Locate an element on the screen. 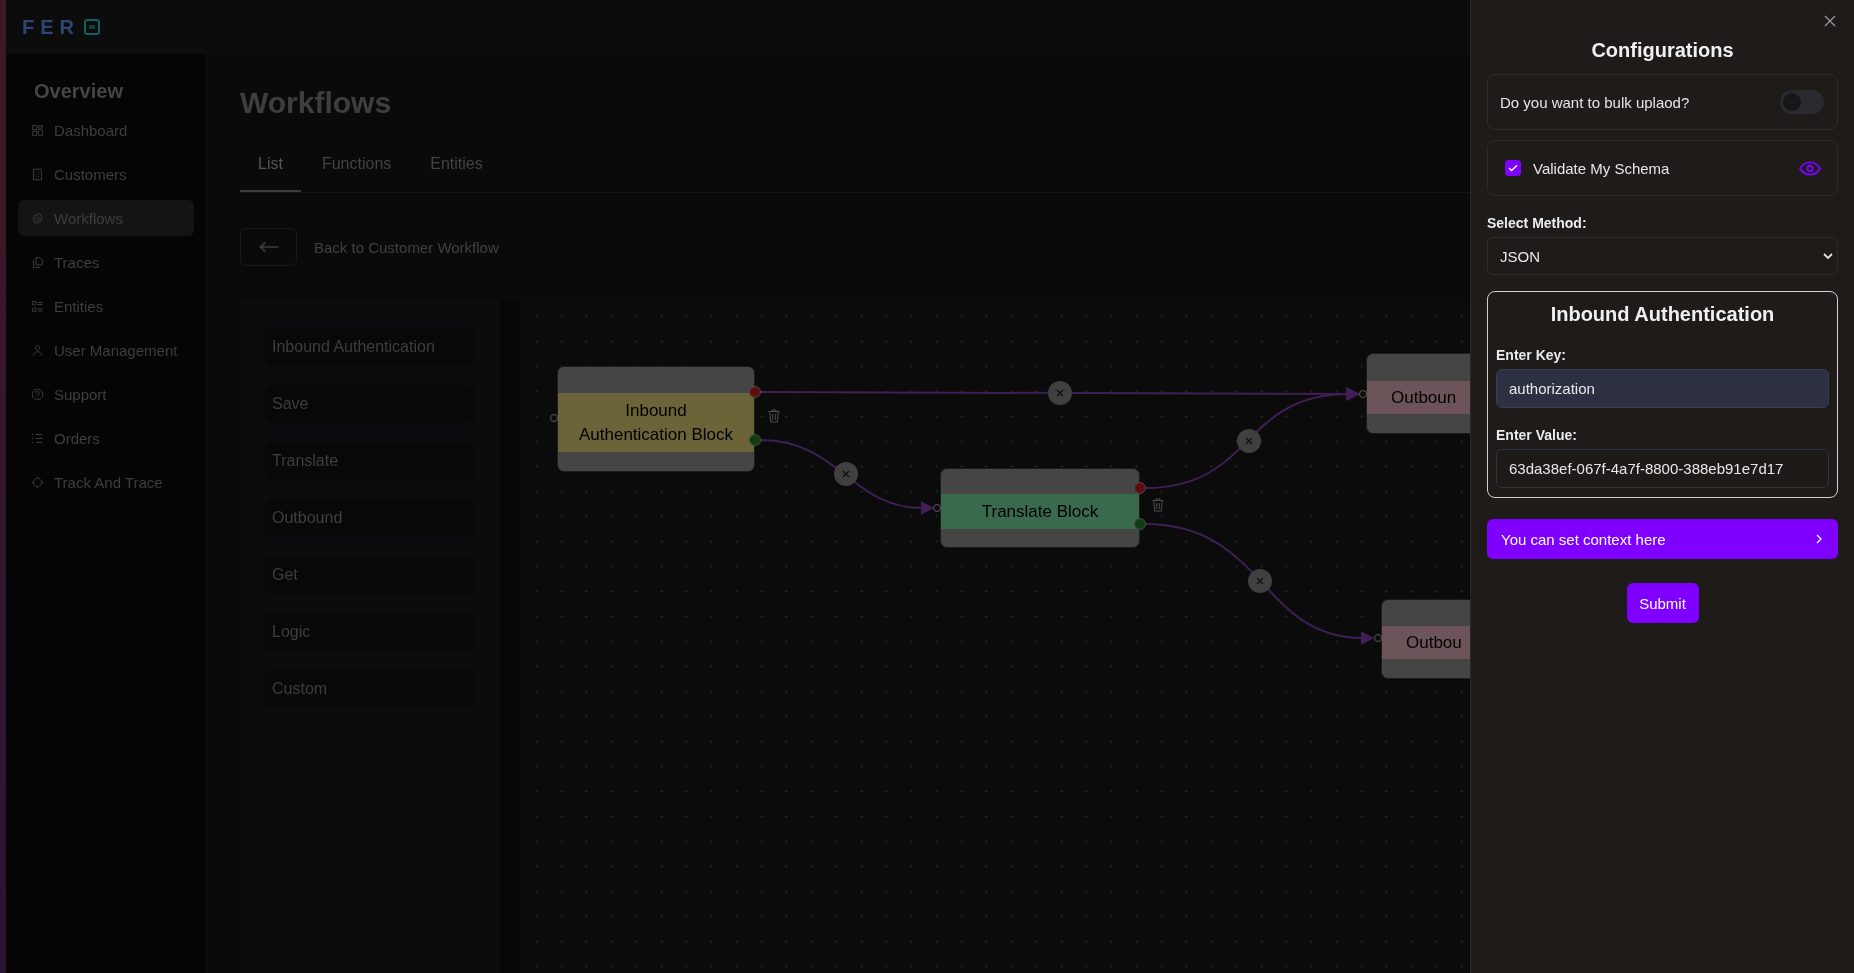 The height and width of the screenshot is (973, 1854). logo-text: FER is located at coordinates (51, 27).